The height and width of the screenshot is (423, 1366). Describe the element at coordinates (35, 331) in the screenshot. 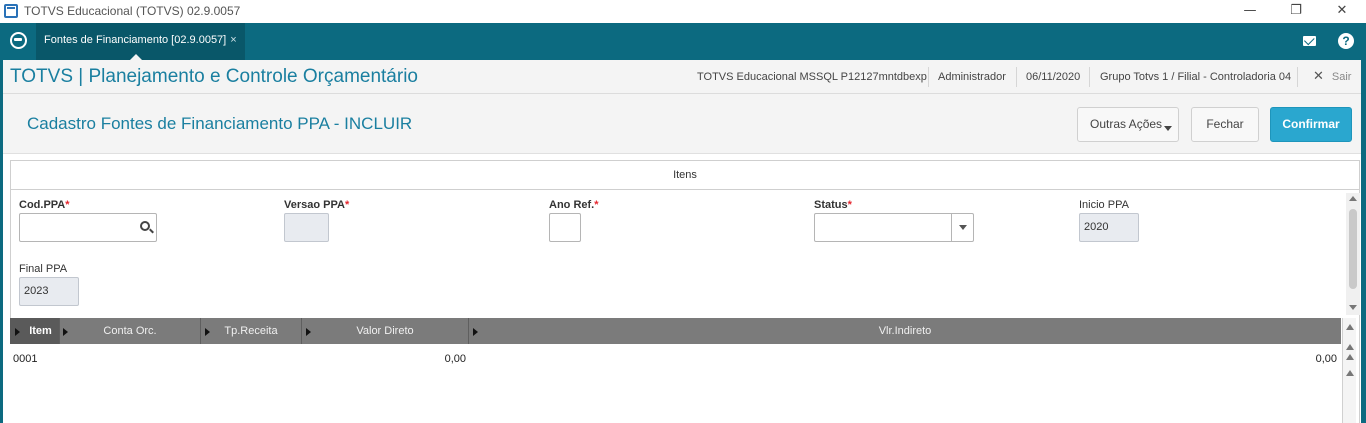

I see `grid-col-item: Item` at that location.